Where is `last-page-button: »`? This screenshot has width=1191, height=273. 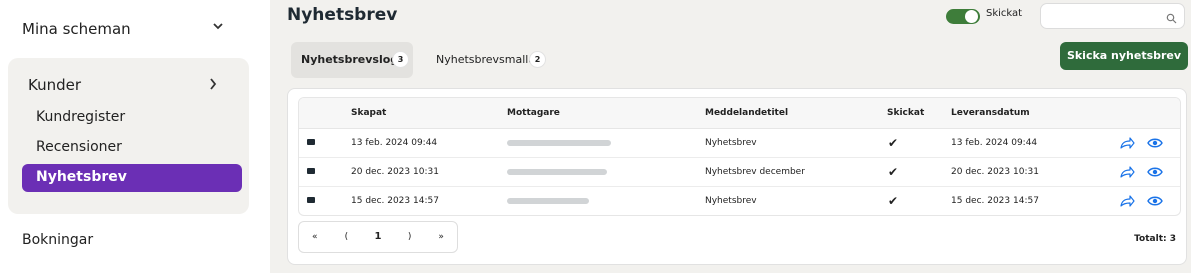 last-page-button: » is located at coordinates (441, 237).